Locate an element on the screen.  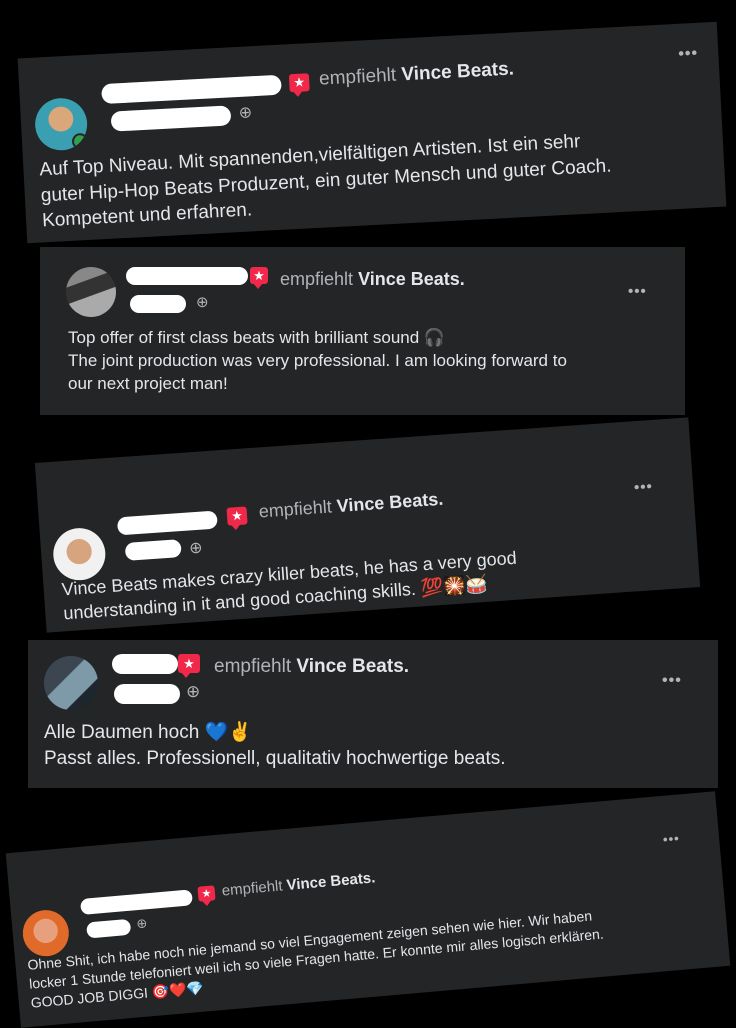
online-status-dot is located at coordinates (80, 141).